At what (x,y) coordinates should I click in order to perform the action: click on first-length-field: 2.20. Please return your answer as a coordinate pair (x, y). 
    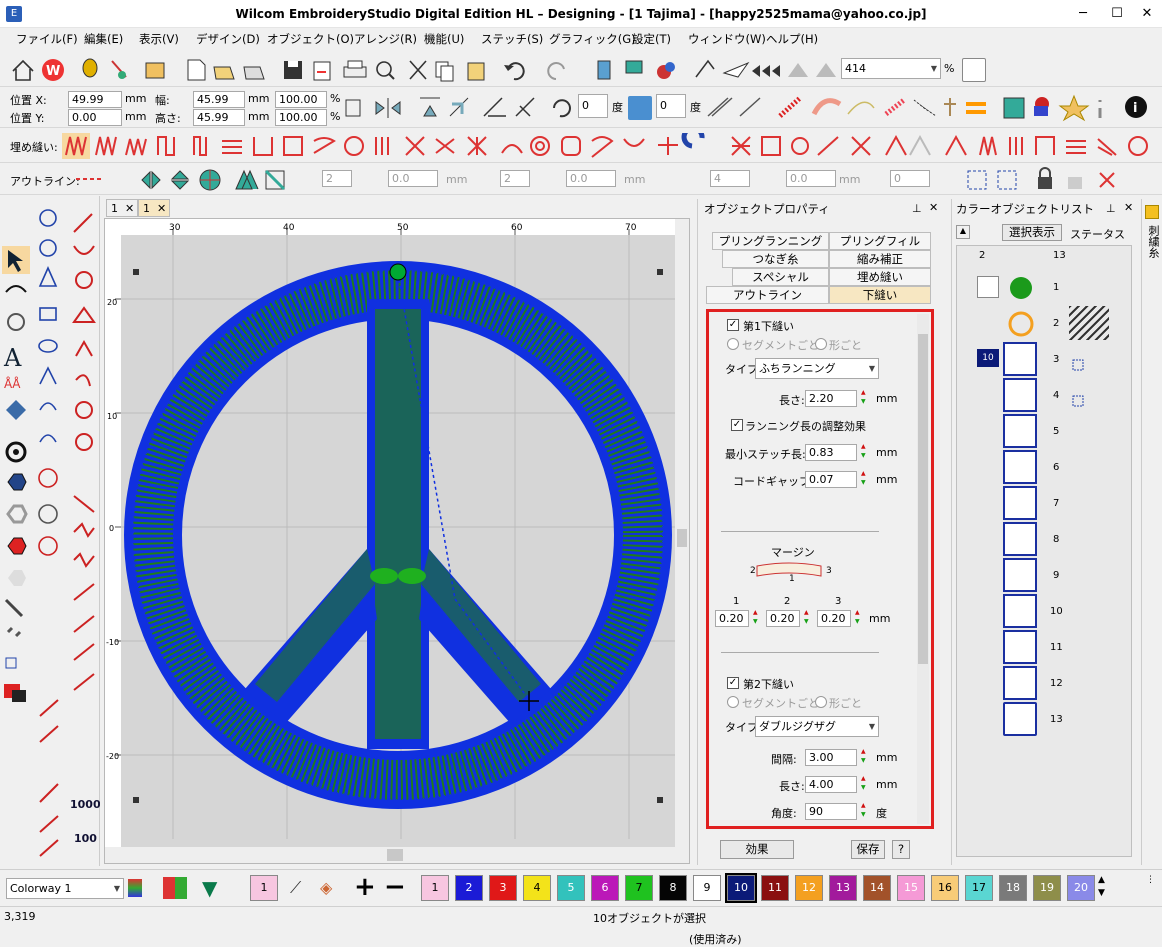
    Looking at the image, I should click on (831, 398).